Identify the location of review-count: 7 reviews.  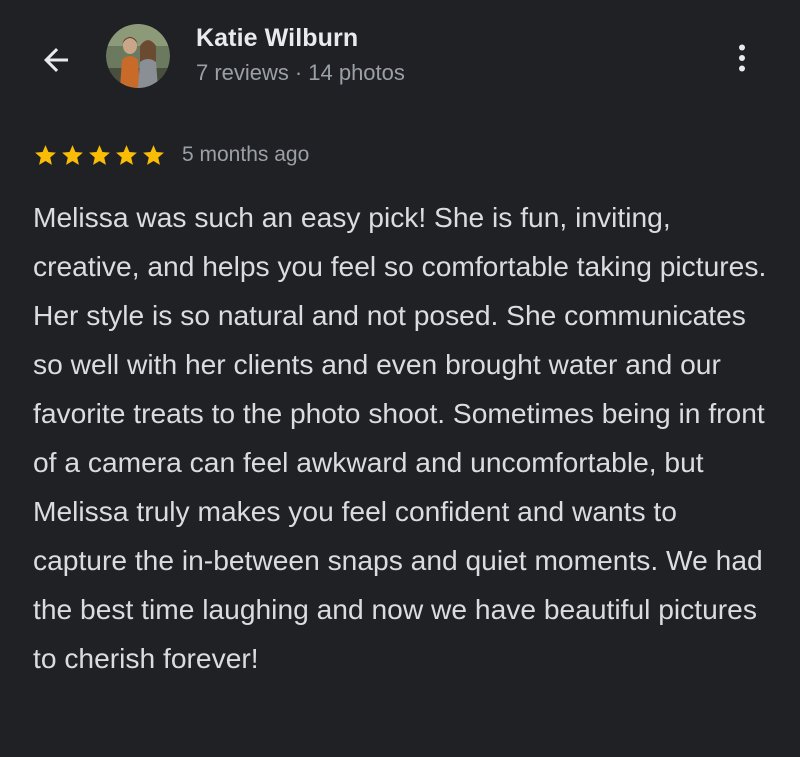
(242, 72).